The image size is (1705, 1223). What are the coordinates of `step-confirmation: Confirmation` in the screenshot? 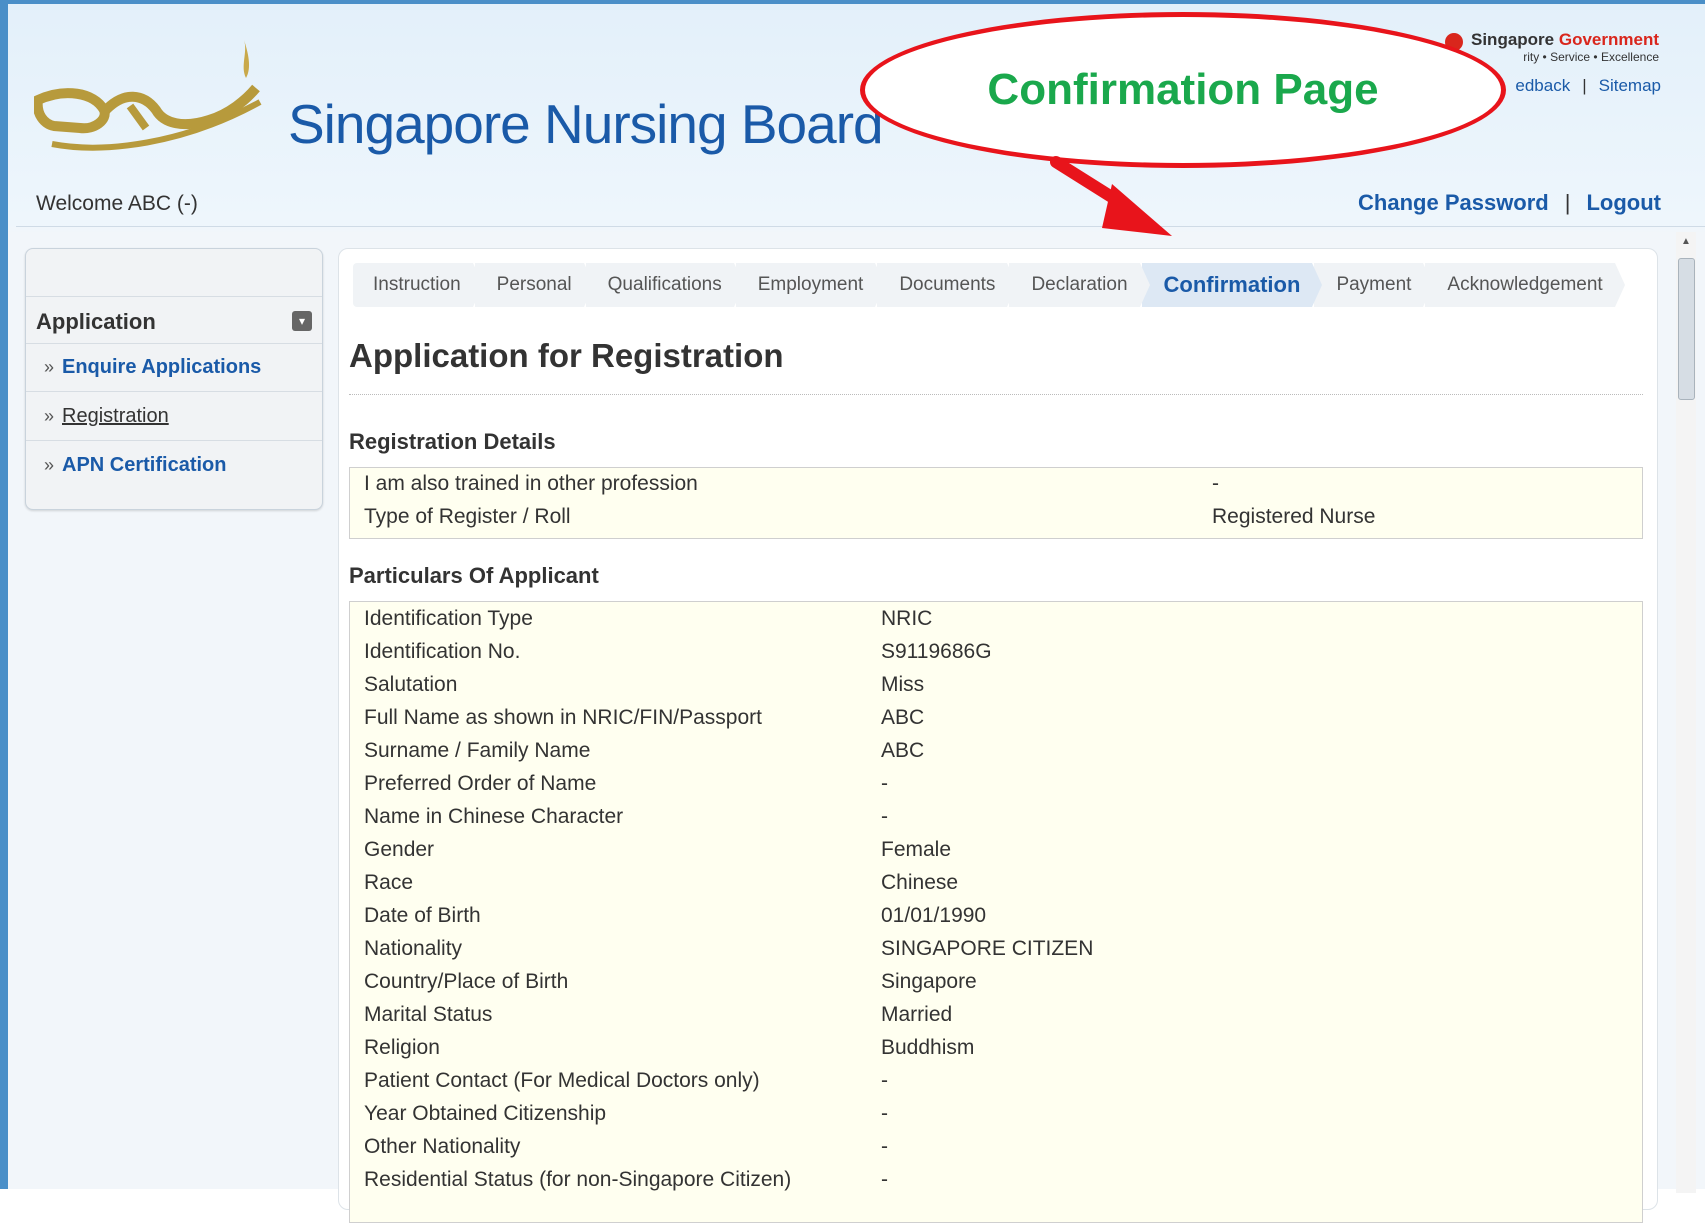 It's located at (1232, 285).